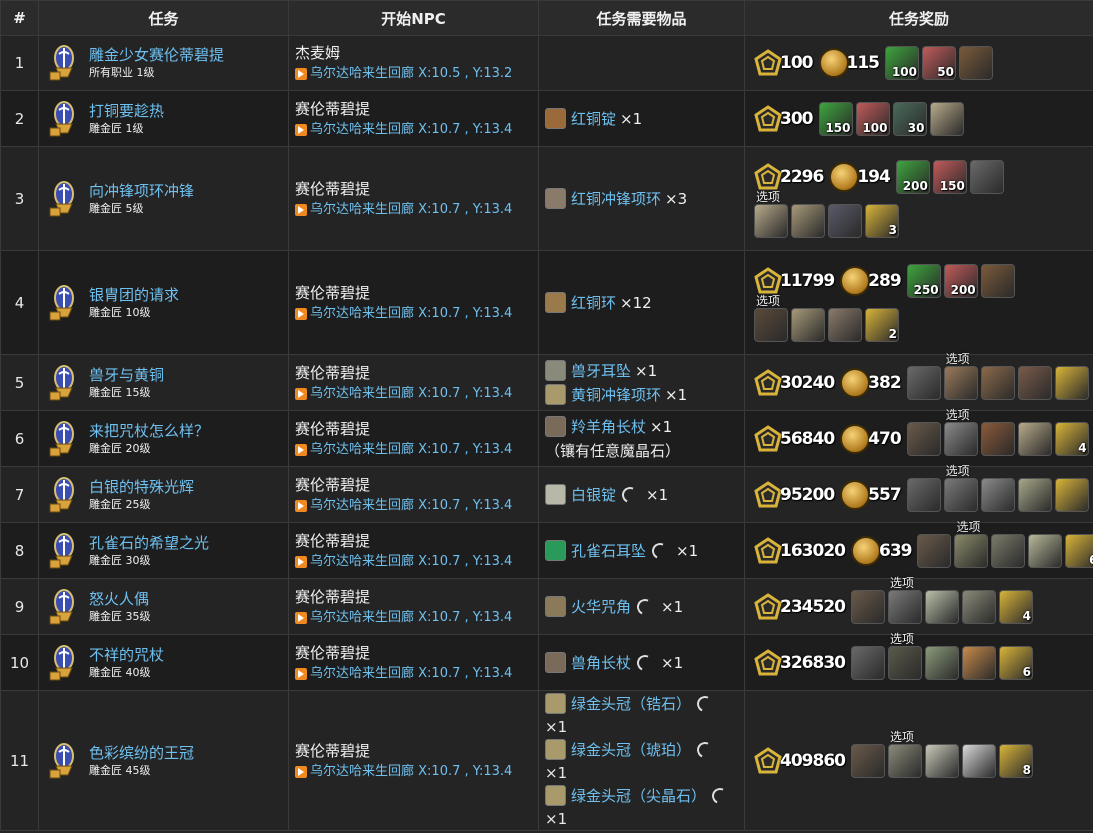  Describe the element at coordinates (939, 63) in the screenshot. I see `reward-item-icon: 50` at that location.